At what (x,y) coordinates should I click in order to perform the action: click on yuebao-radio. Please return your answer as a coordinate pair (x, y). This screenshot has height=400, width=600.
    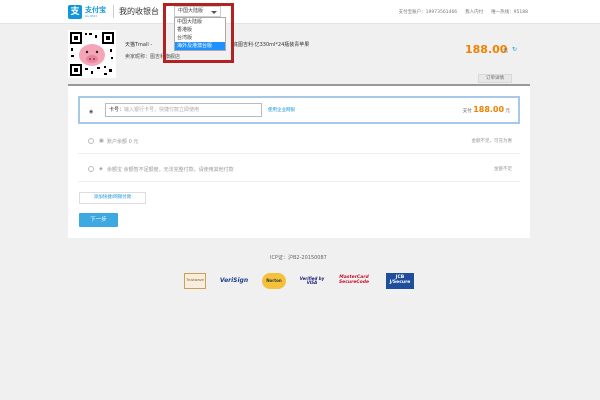
    Looking at the image, I should click on (91, 169).